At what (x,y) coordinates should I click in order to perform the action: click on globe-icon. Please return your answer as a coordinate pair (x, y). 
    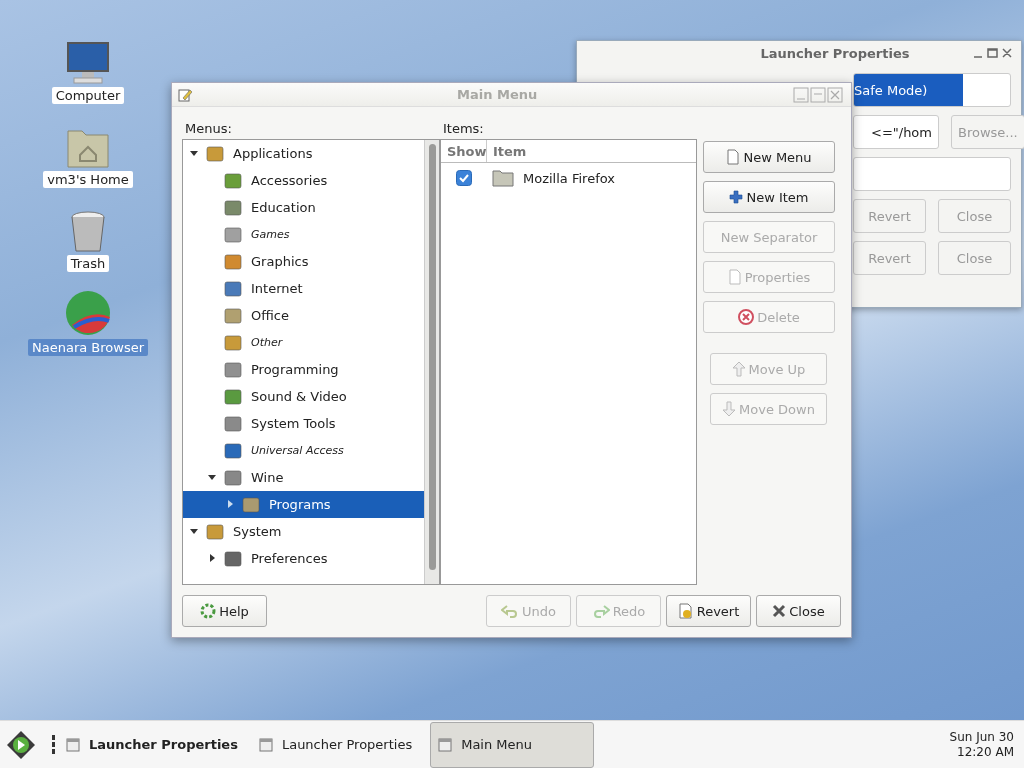
    Looking at the image, I should click on (88, 313).